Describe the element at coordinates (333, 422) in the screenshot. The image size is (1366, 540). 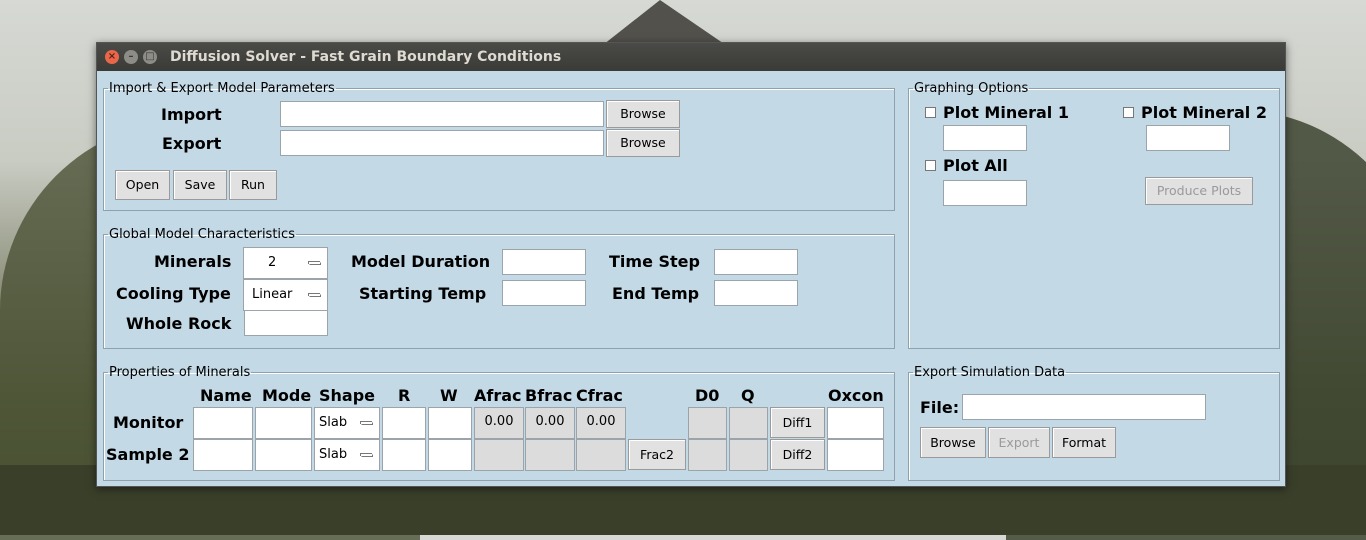
I see `monitor-shape-value: Slab` at that location.